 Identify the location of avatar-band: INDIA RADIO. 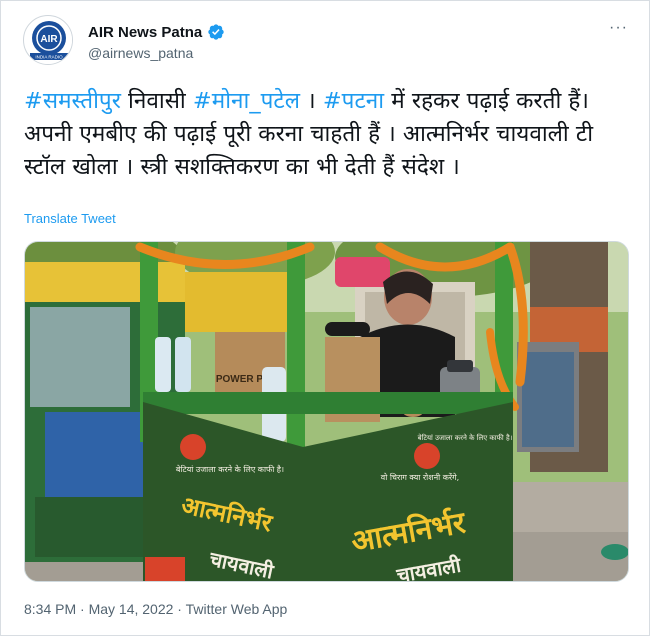
(49, 57).